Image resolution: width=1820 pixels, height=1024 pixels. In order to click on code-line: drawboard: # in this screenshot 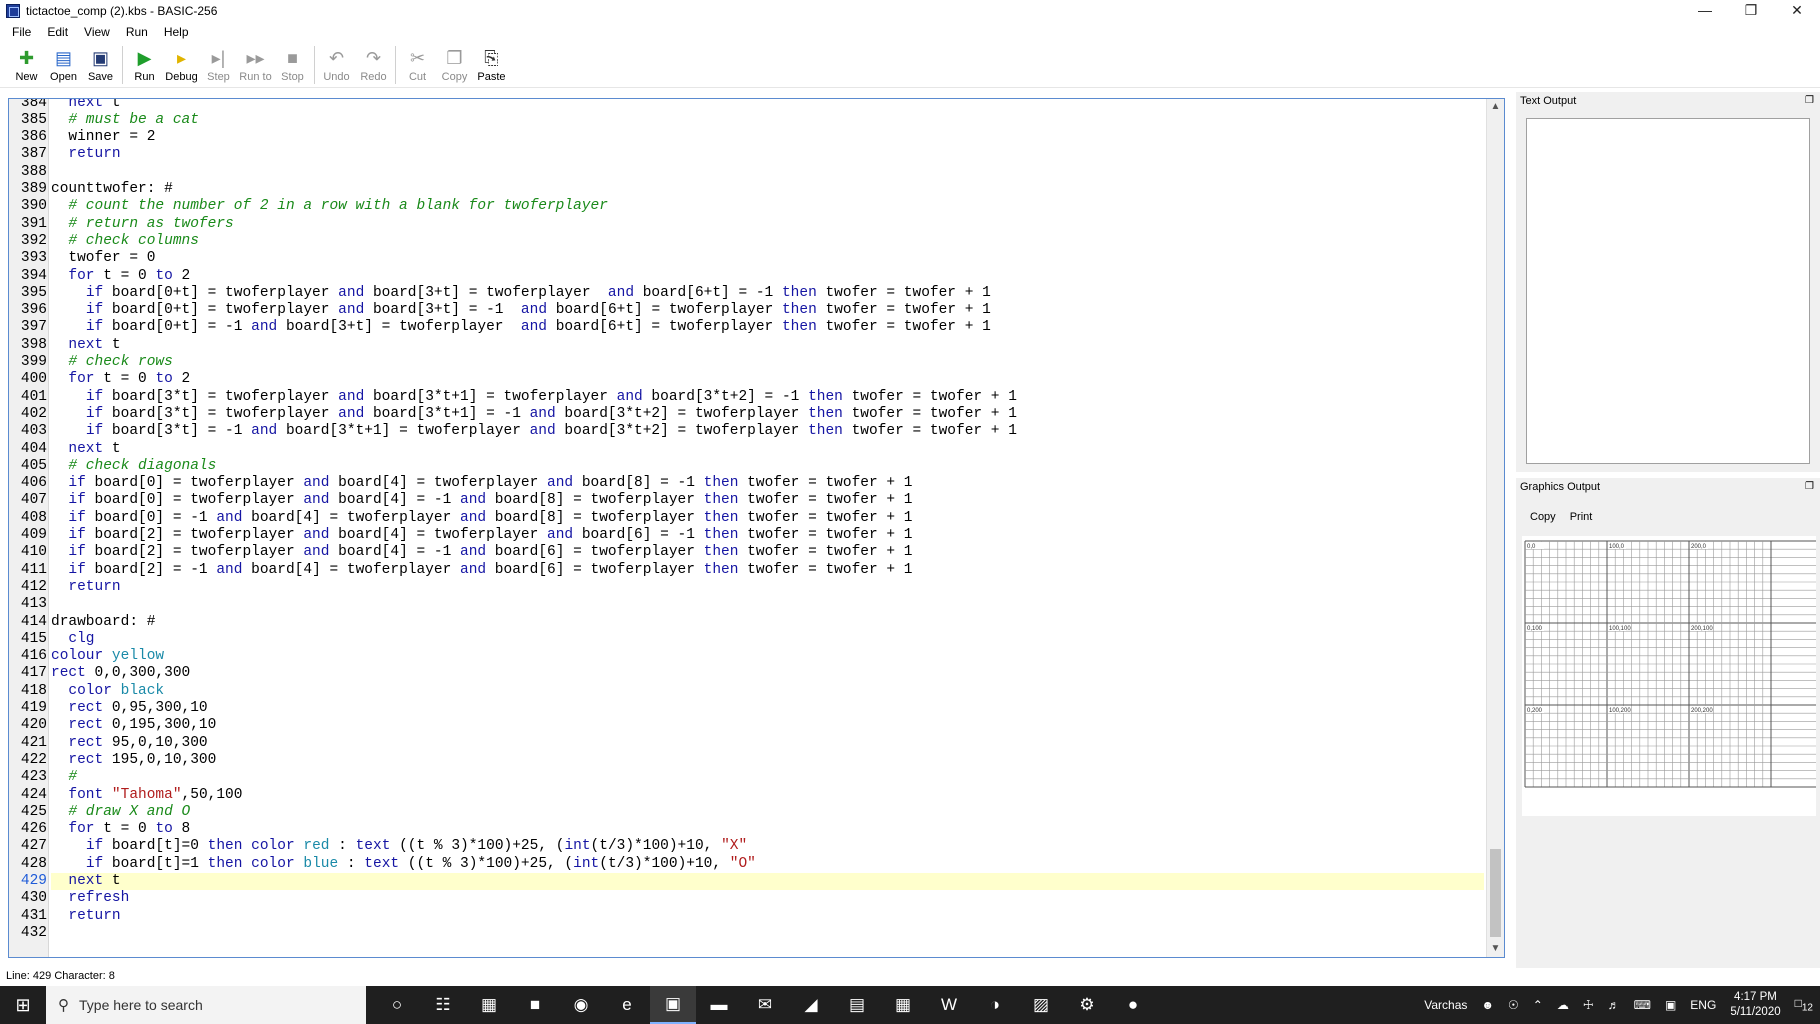, I will do `click(767, 622)`.